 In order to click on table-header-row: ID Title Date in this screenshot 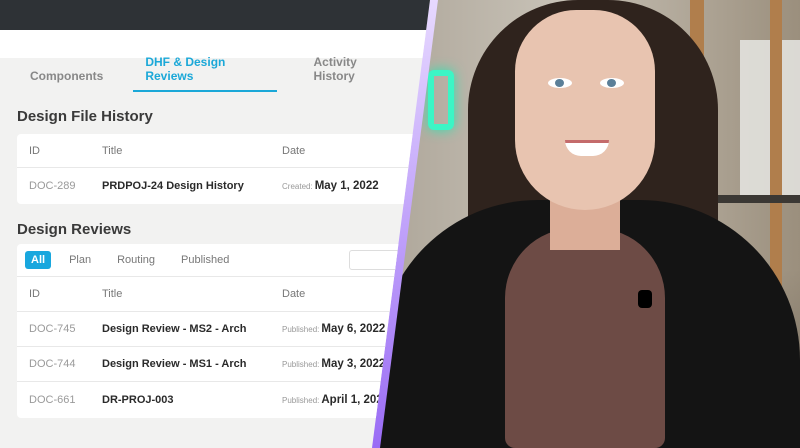, I will do `click(223, 151)`.